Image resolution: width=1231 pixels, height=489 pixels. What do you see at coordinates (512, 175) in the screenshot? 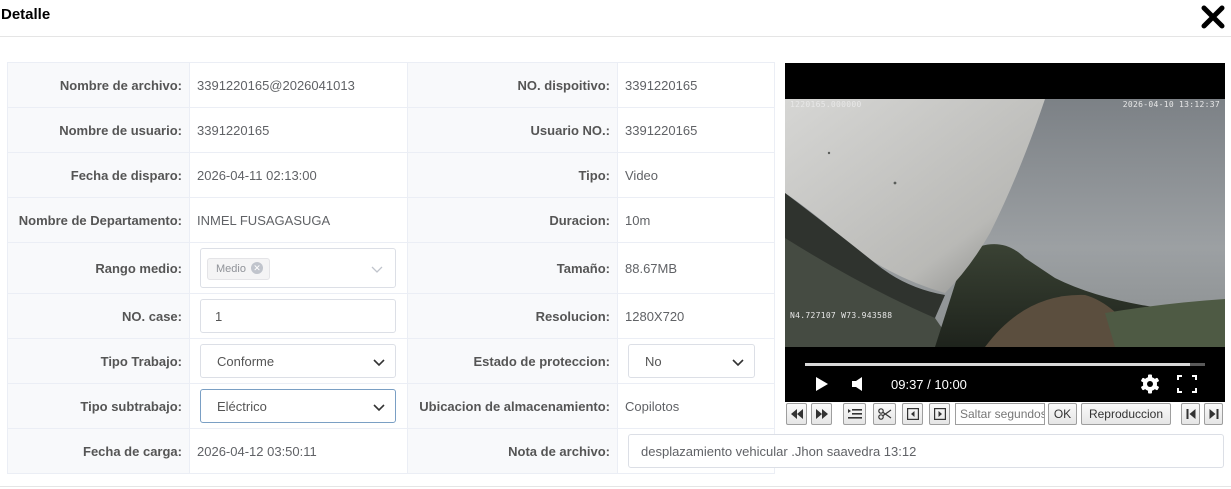
I see `field-label: Tipo:` at bounding box center [512, 175].